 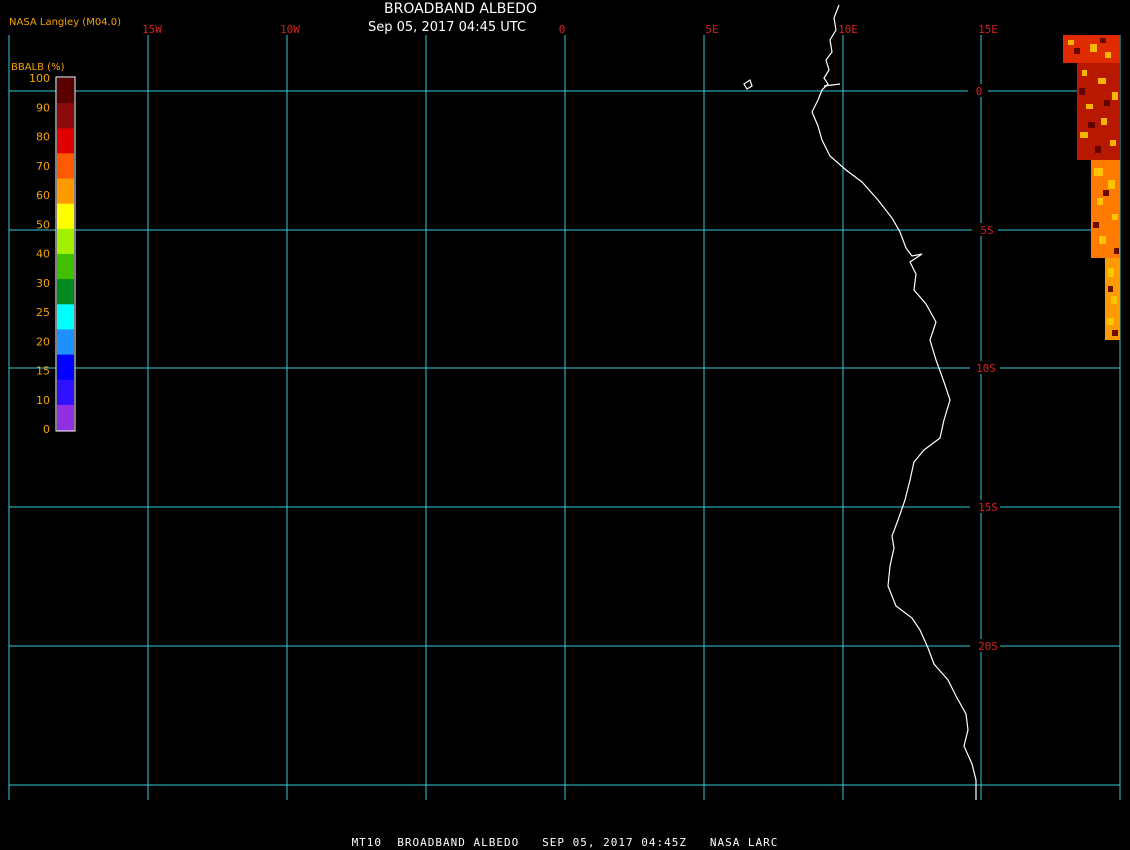 I want to click on lat-label-5s: 5S, so click(x=986, y=230).